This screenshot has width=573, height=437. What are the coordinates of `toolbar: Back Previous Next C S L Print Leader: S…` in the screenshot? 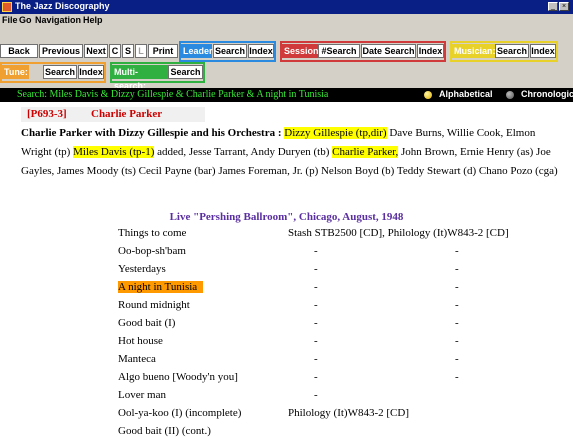 It's located at (286, 58).